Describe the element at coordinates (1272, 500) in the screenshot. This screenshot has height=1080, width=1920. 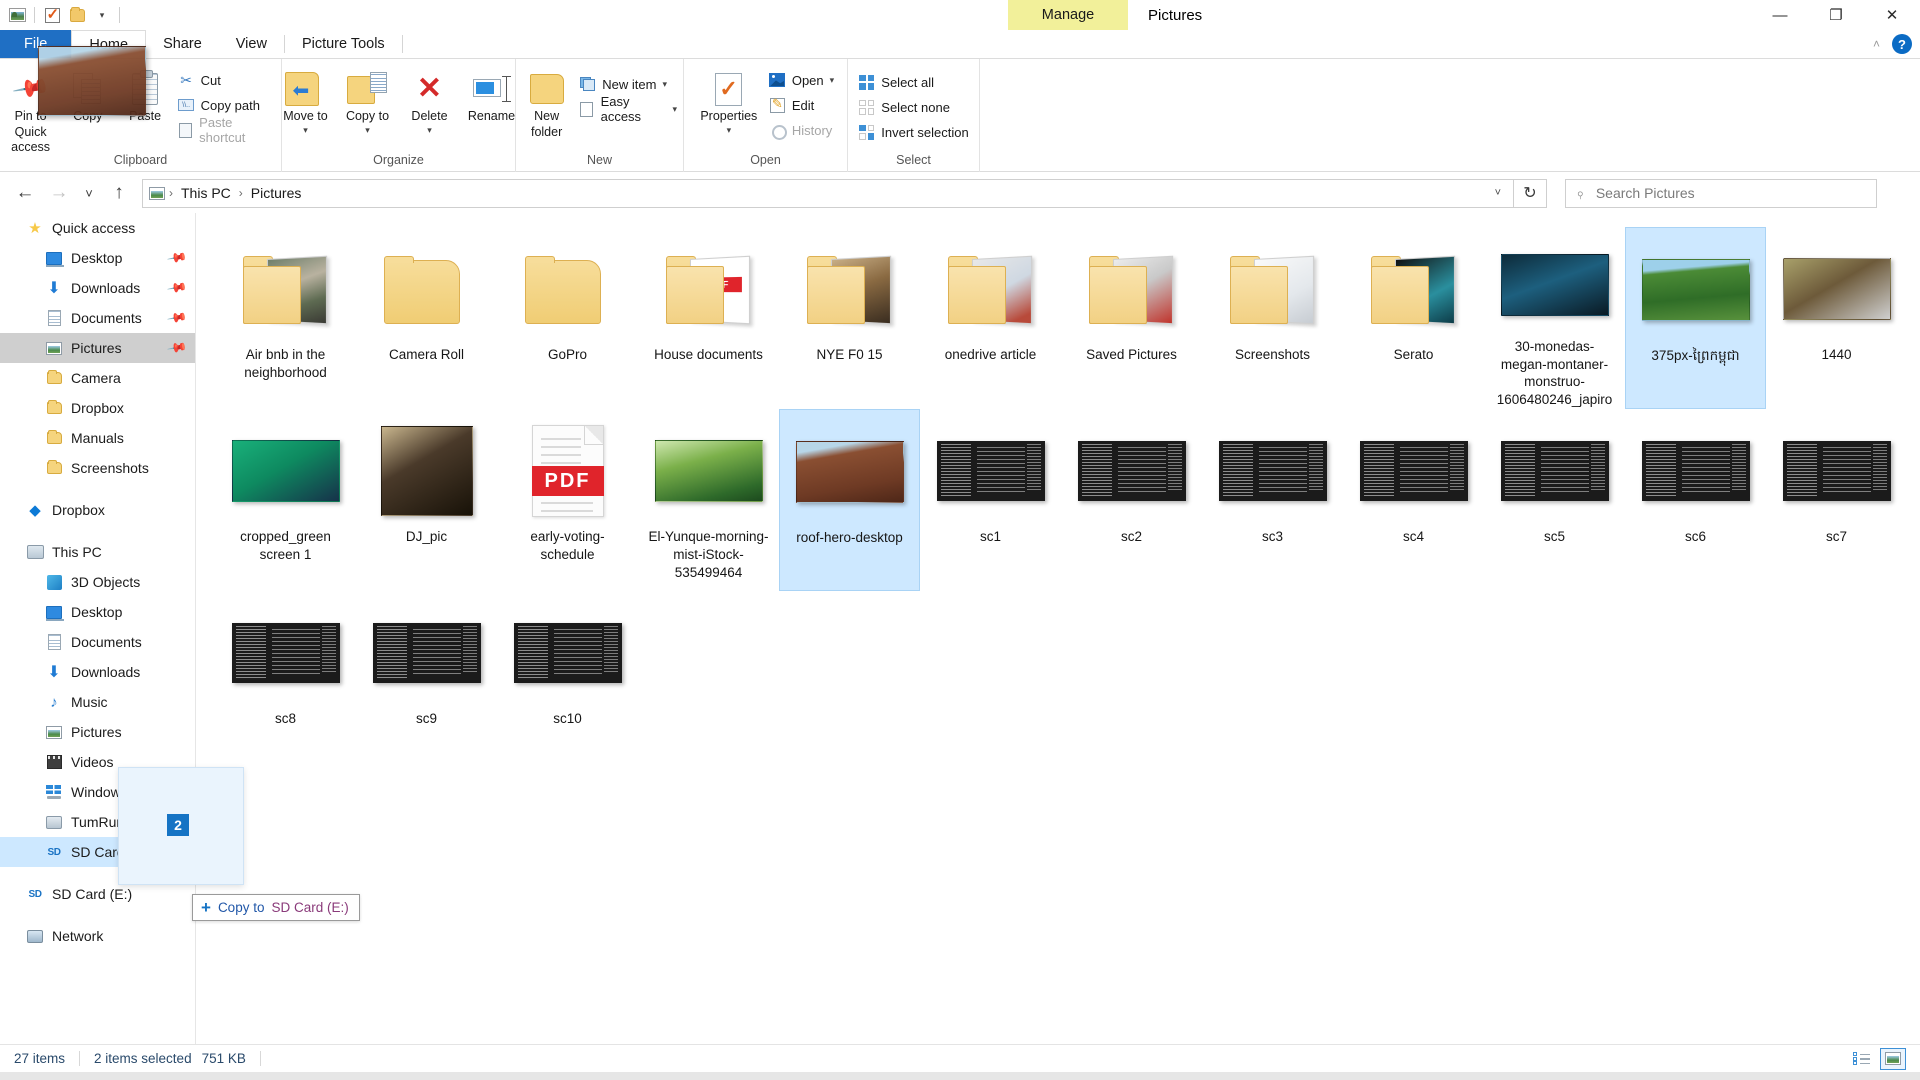
I see `file-grid-item: sc3` at that location.